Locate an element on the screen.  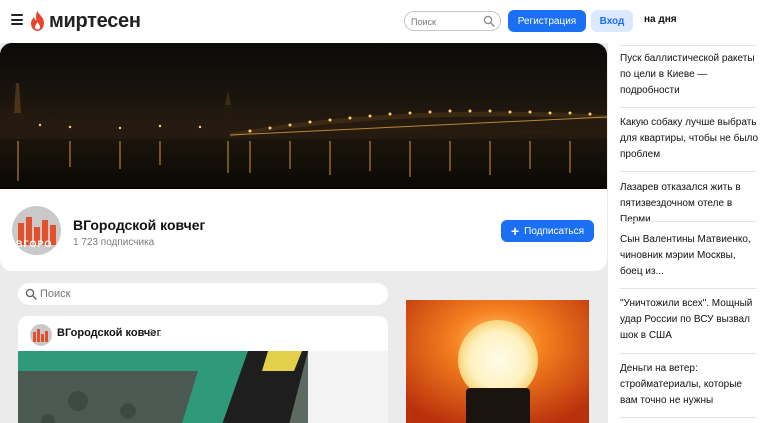
plus-icon: + is located at coordinates (515, 231).